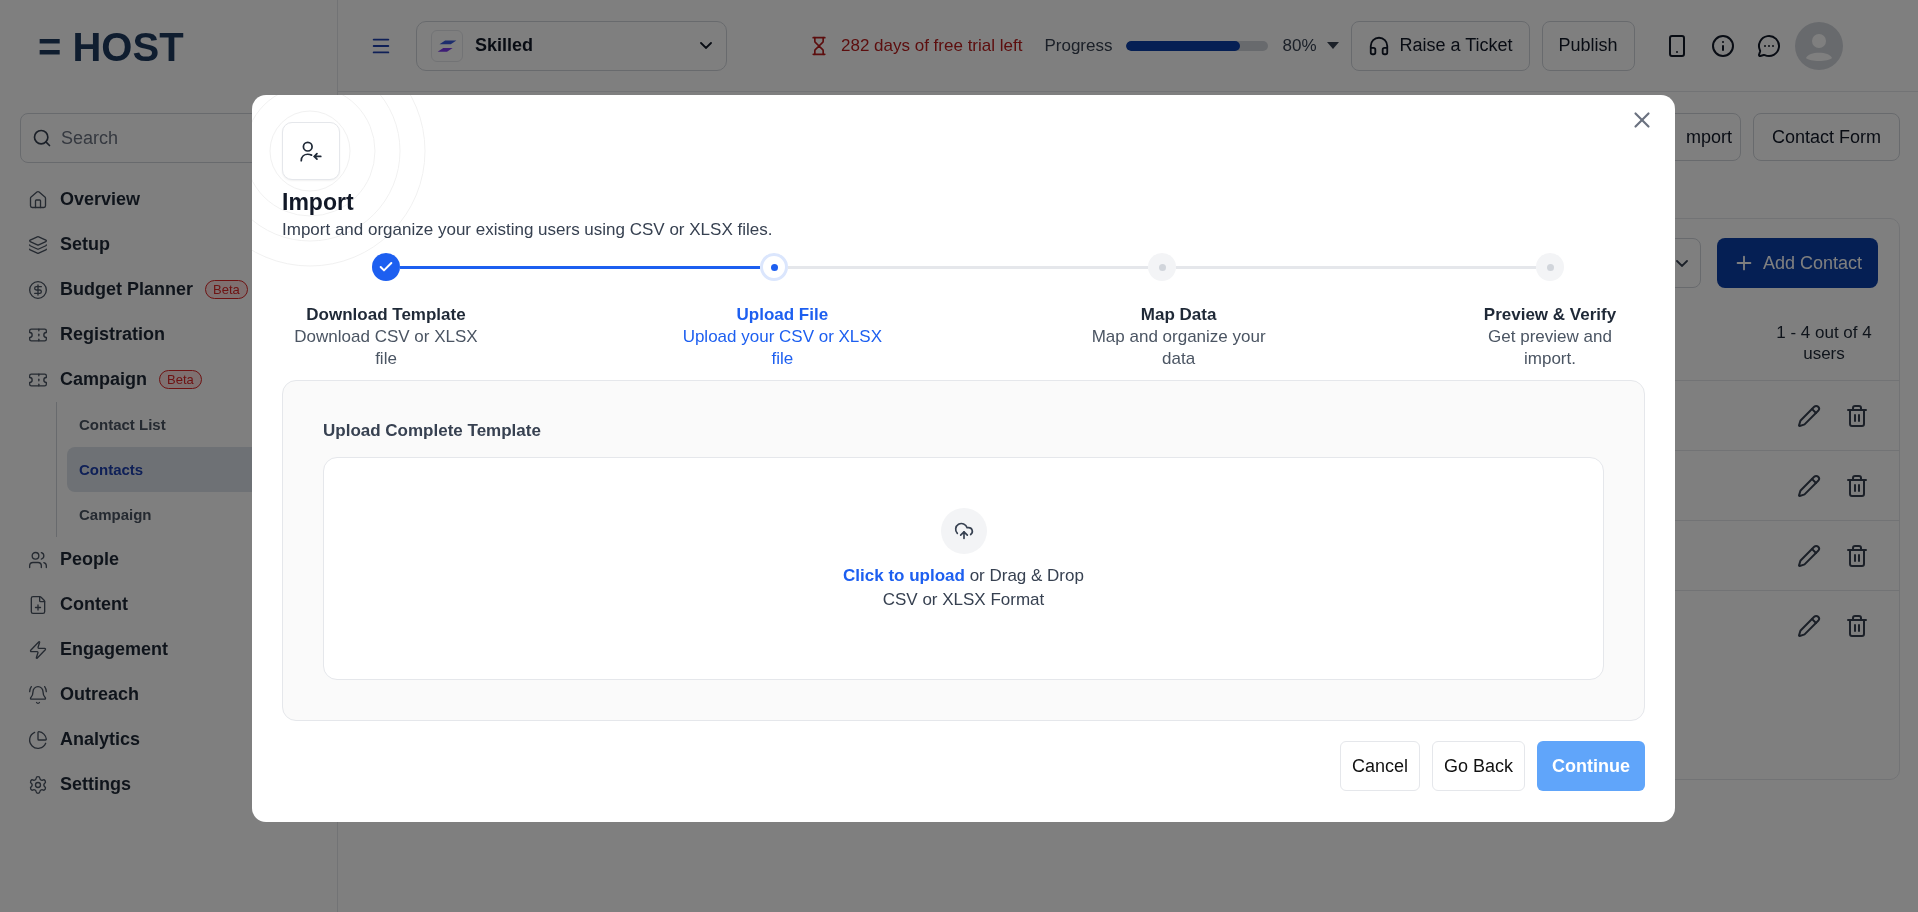 The height and width of the screenshot is (912, 1918). Describe the element at coordinates (1332, 45) in the screenshot. I see `caret-icon` at that location.